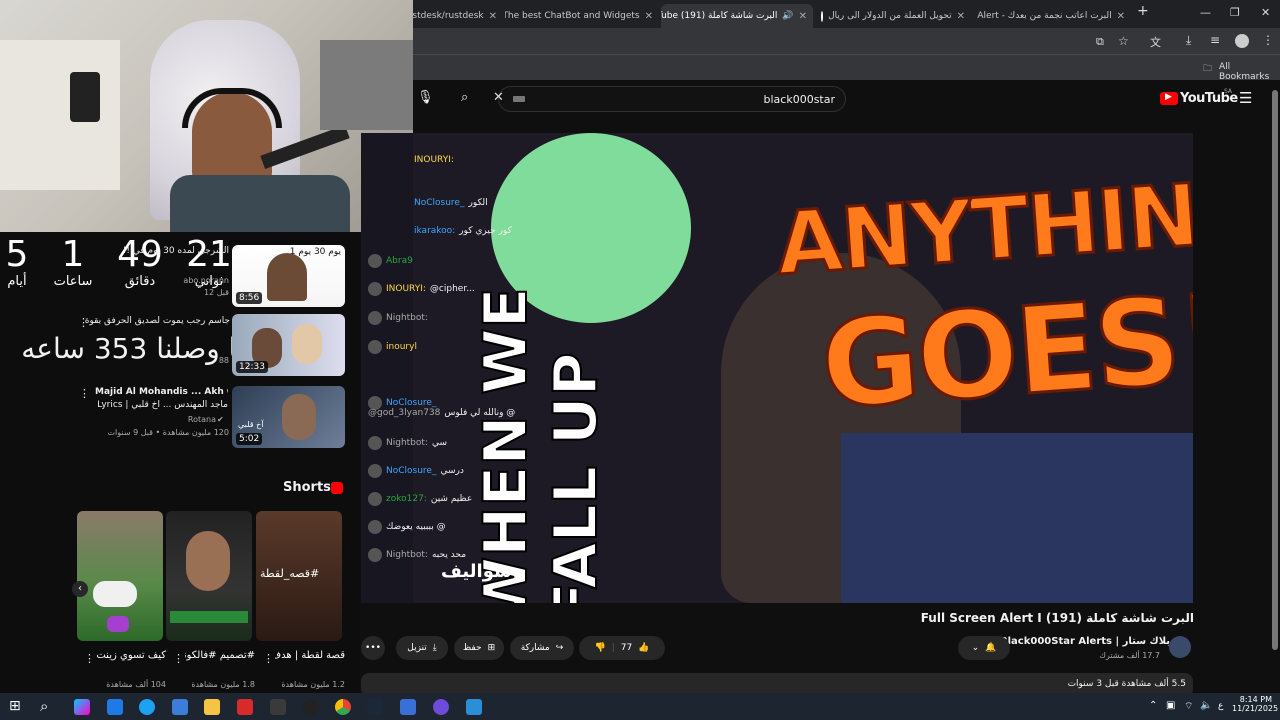  I want to click on subscriber-count: 17.7 ألف مشترك, so click(1129, 655).